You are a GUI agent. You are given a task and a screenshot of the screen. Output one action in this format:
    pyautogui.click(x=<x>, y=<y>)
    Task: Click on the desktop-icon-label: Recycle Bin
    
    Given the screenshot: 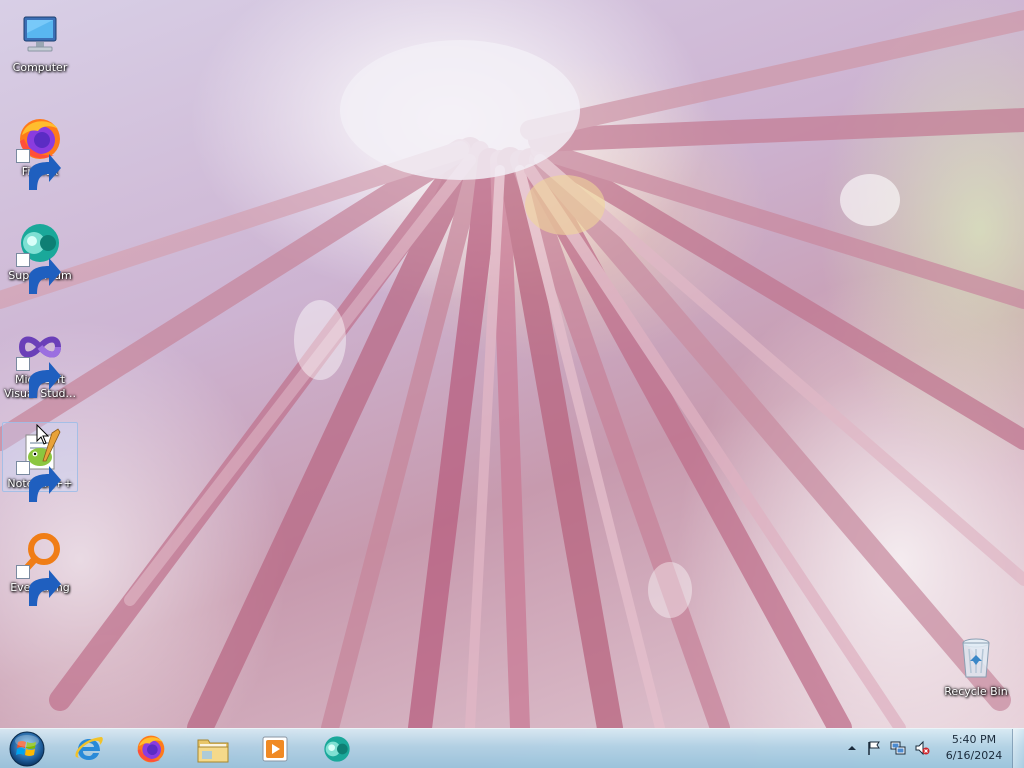 What is the action you would take?
    pyautogui.click(x=976, y=691)
    